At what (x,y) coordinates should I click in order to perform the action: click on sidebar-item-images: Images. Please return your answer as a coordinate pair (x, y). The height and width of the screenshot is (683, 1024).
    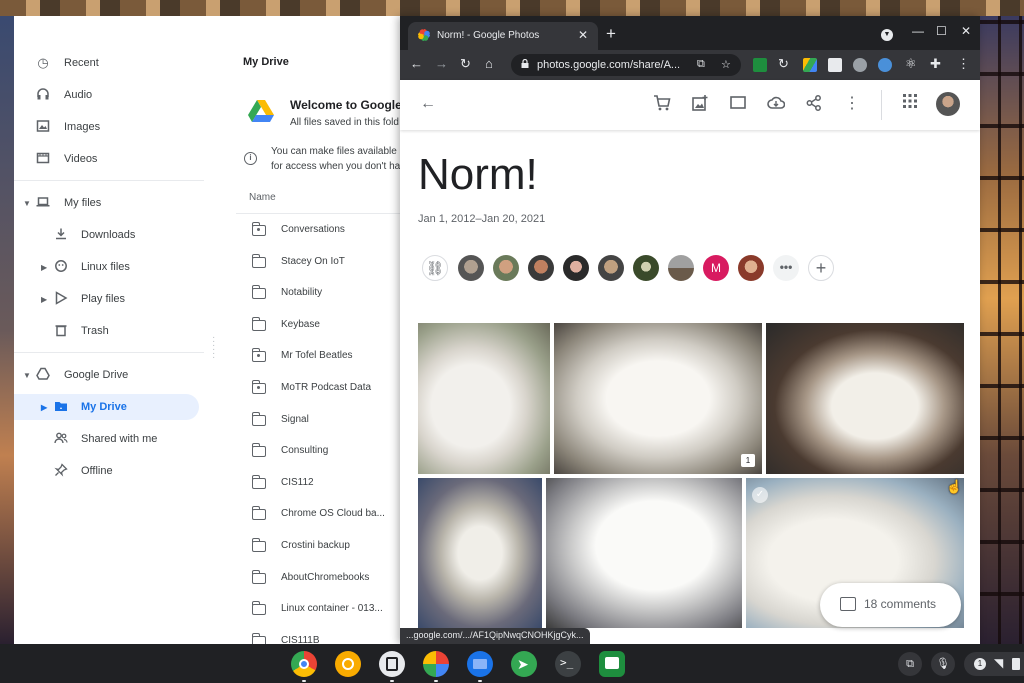
    Looking at the image, I should click on (106, 127).